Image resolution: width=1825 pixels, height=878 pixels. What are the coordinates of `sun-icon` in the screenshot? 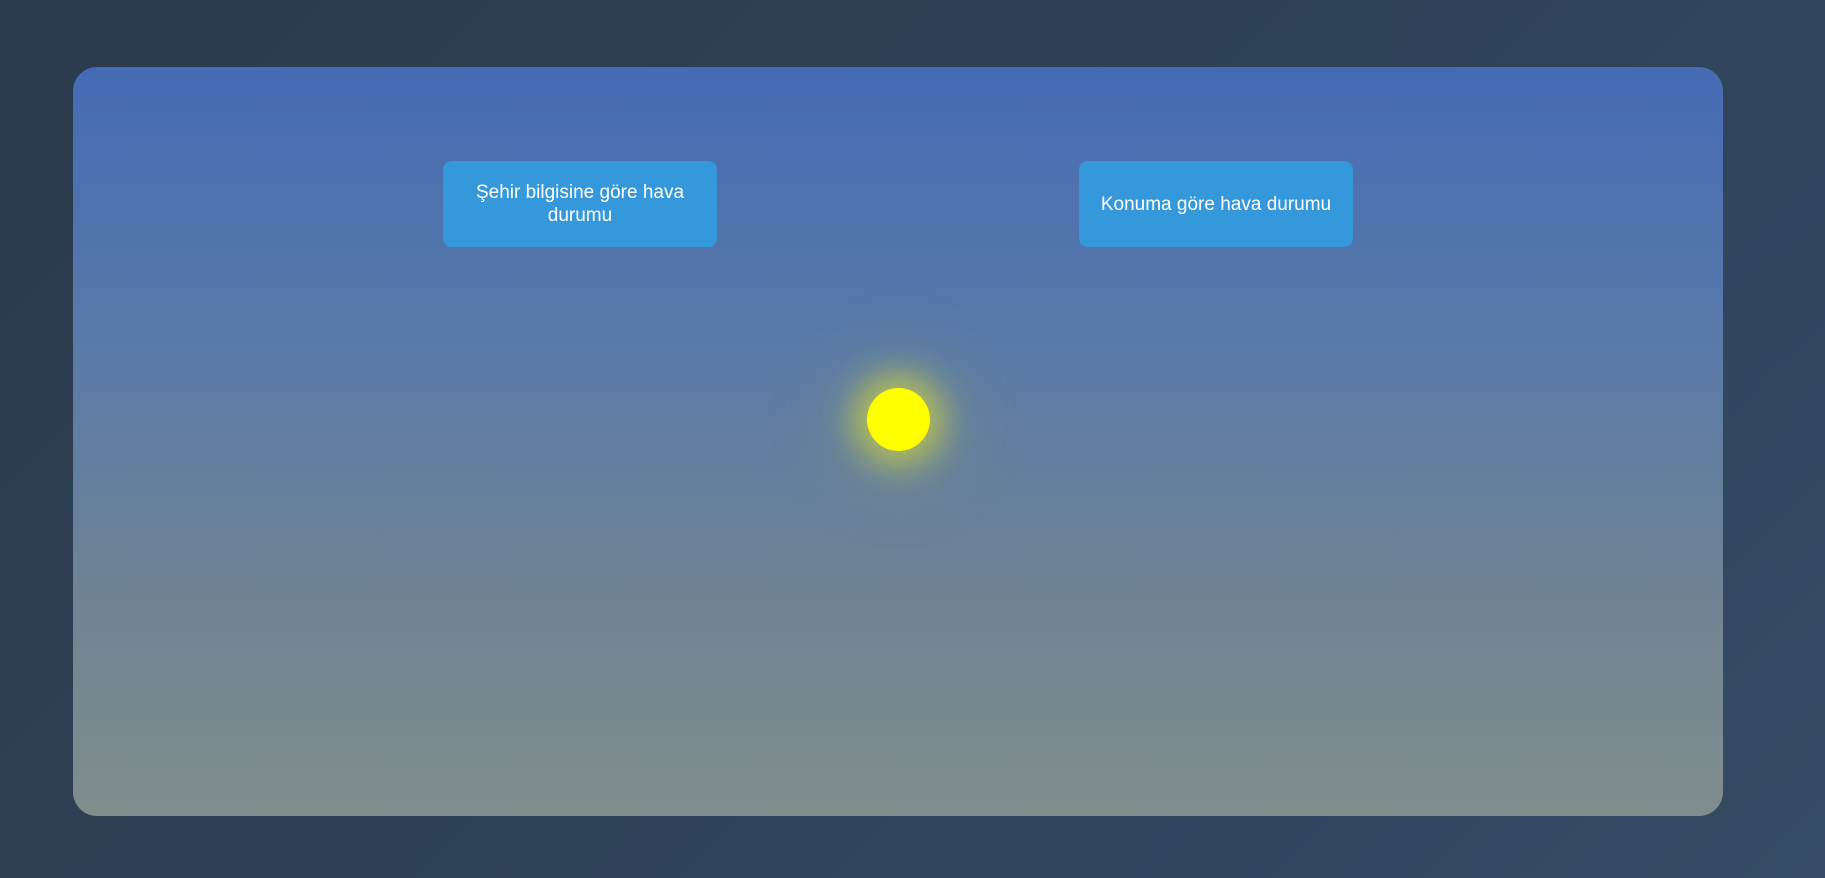 It's located at (898, 419).